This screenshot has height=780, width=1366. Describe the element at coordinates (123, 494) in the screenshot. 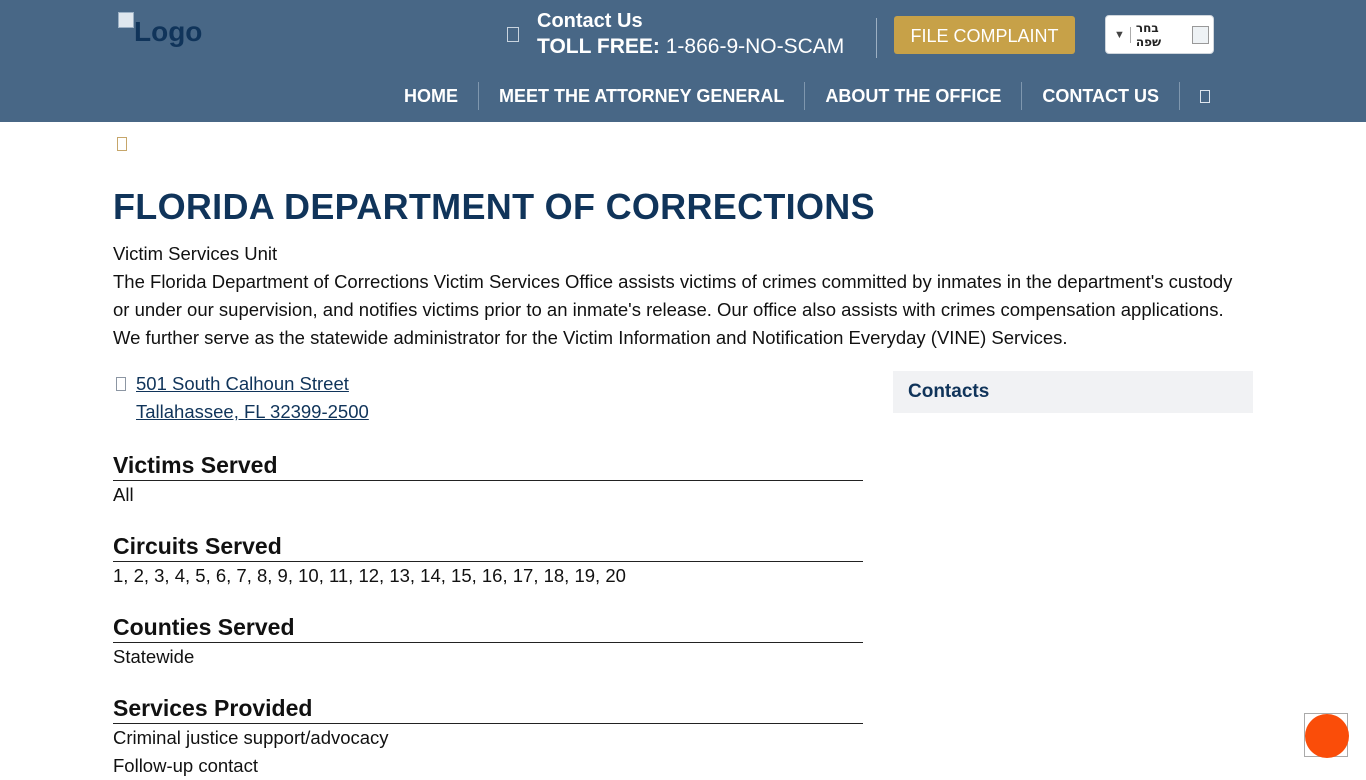

I see `victims-served-value: All` at that location.